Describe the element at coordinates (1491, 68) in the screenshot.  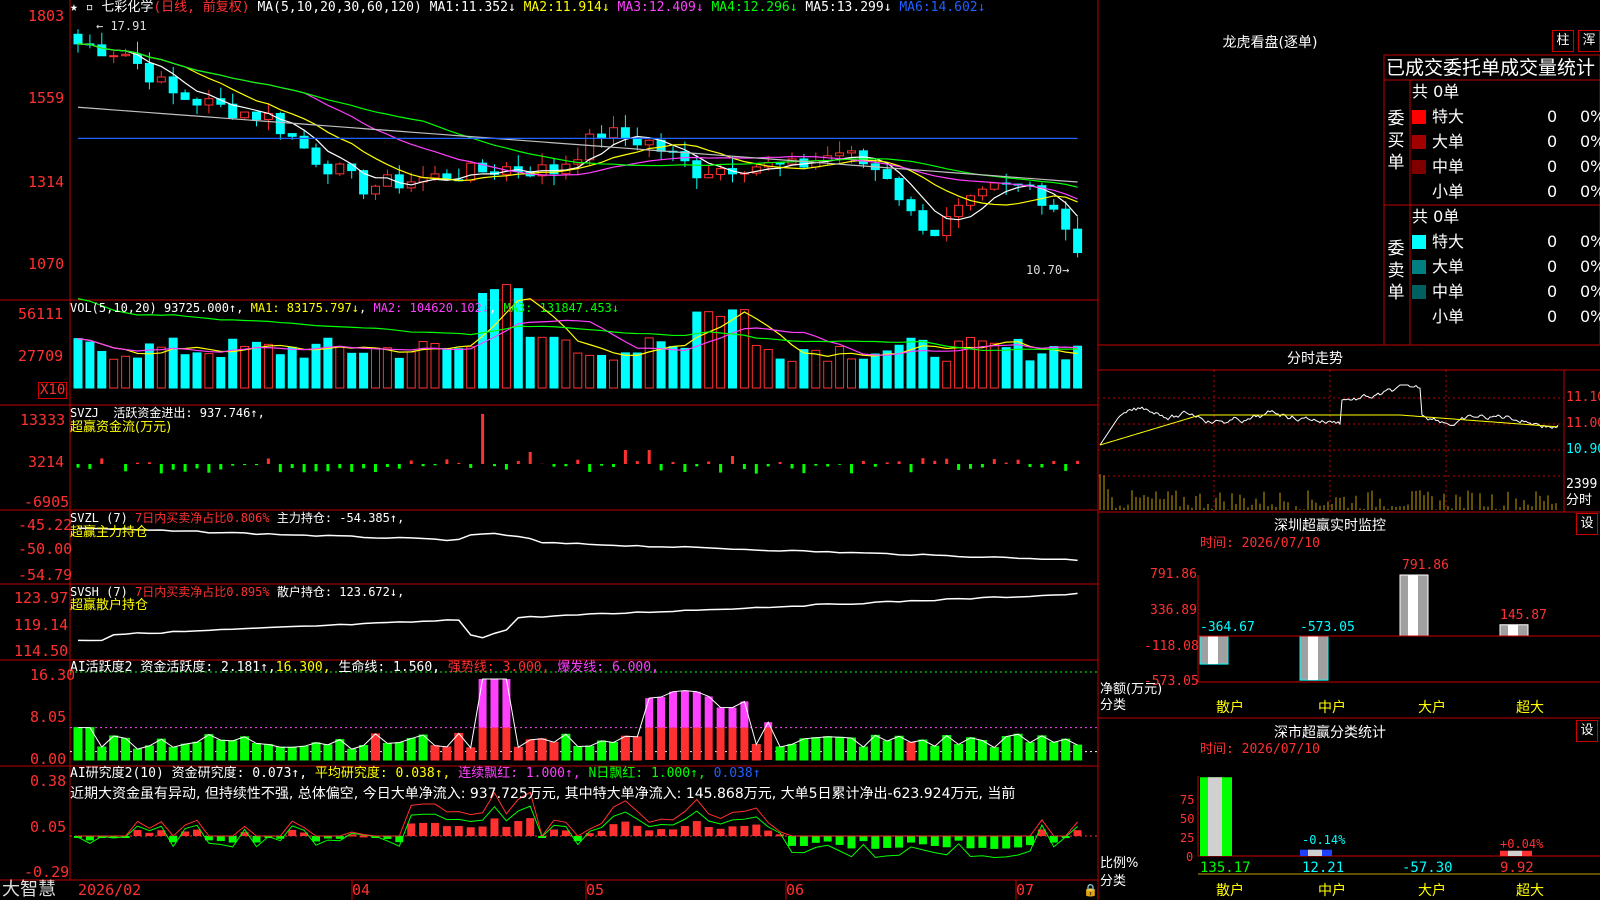
I see `dragon-header: 已成交委托单成交量统计` at that location.